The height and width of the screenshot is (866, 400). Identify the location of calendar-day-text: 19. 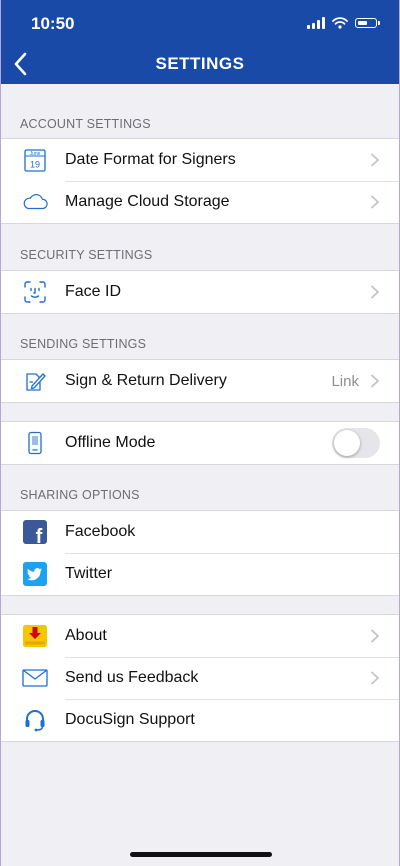
(35, 165).